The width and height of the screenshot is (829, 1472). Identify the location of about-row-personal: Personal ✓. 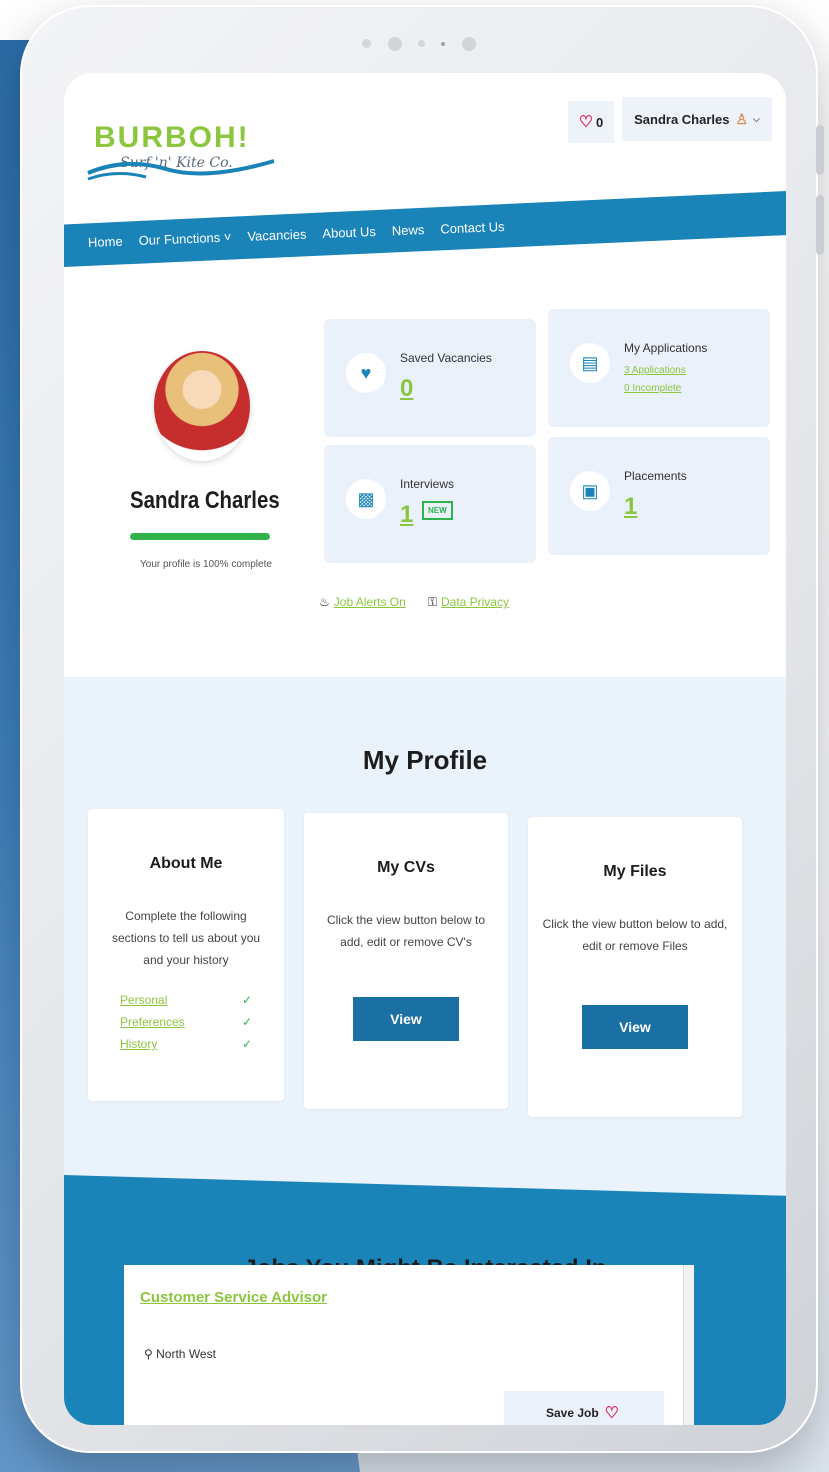
(186, 1000).